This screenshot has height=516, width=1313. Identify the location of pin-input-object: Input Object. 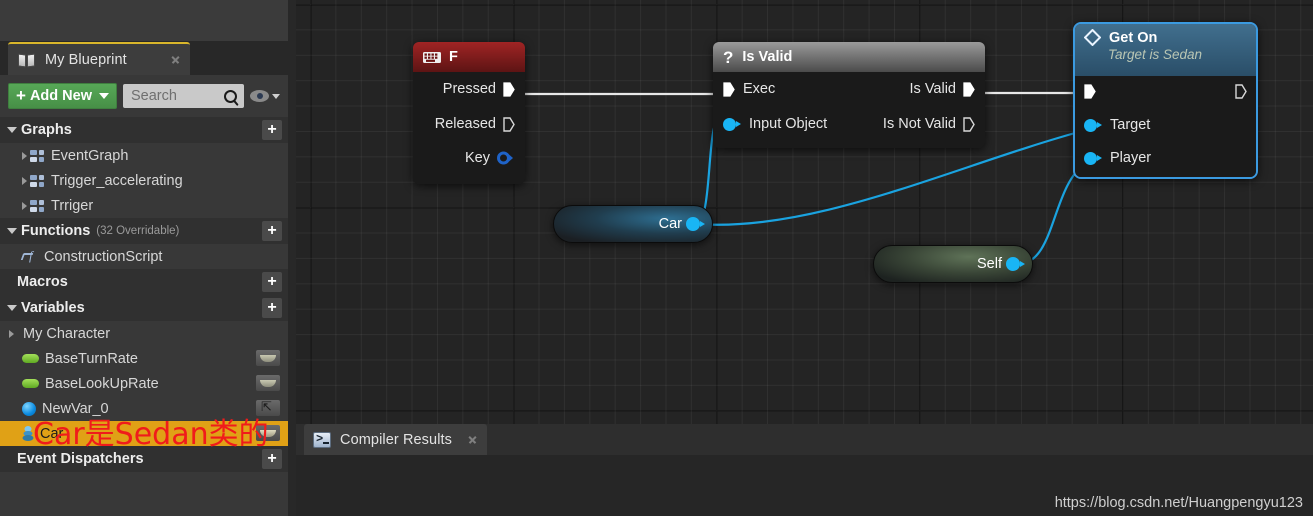
(775, 124).